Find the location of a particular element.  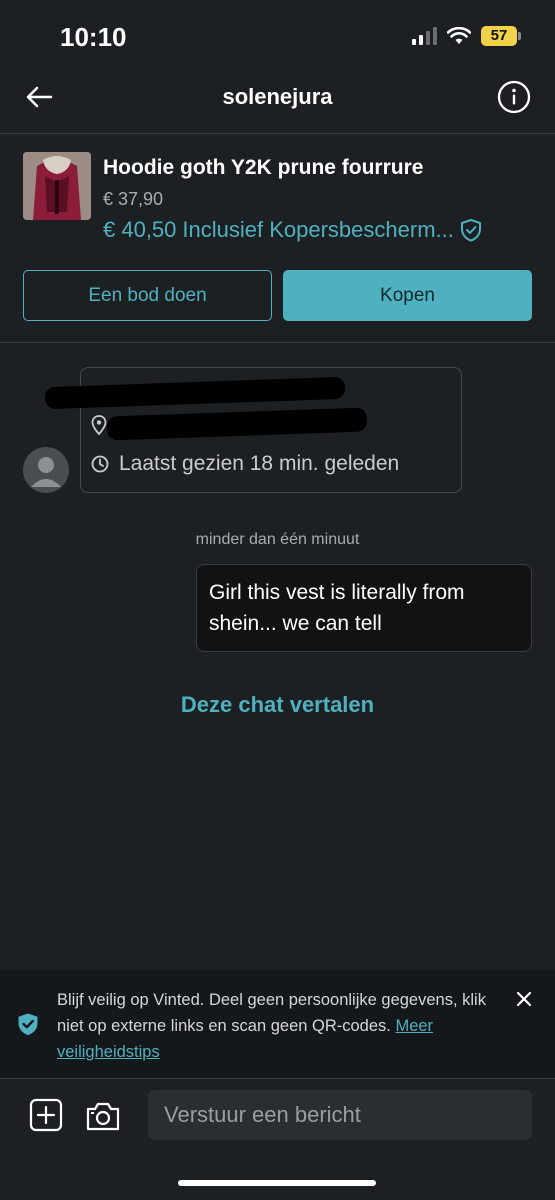

plus-square-icon is located at coordinates (46, 1115).